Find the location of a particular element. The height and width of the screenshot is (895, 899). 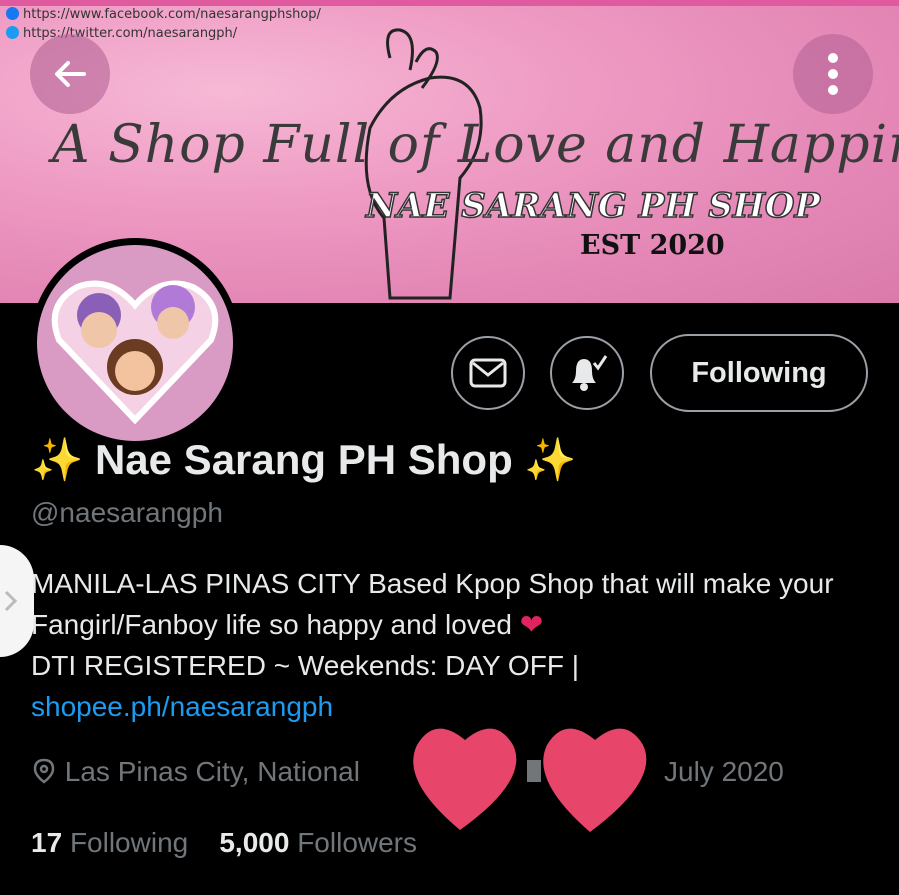

avatar is located at coordinates (135, 343).